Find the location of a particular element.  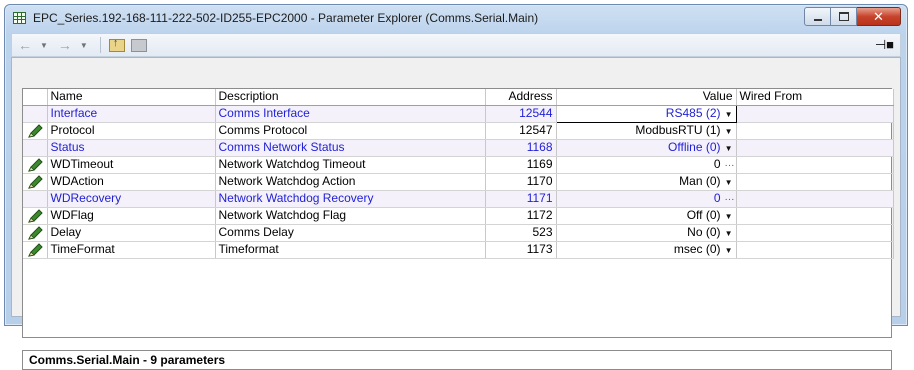

cell-value-text: 0 is located at coordinates (717, 197).